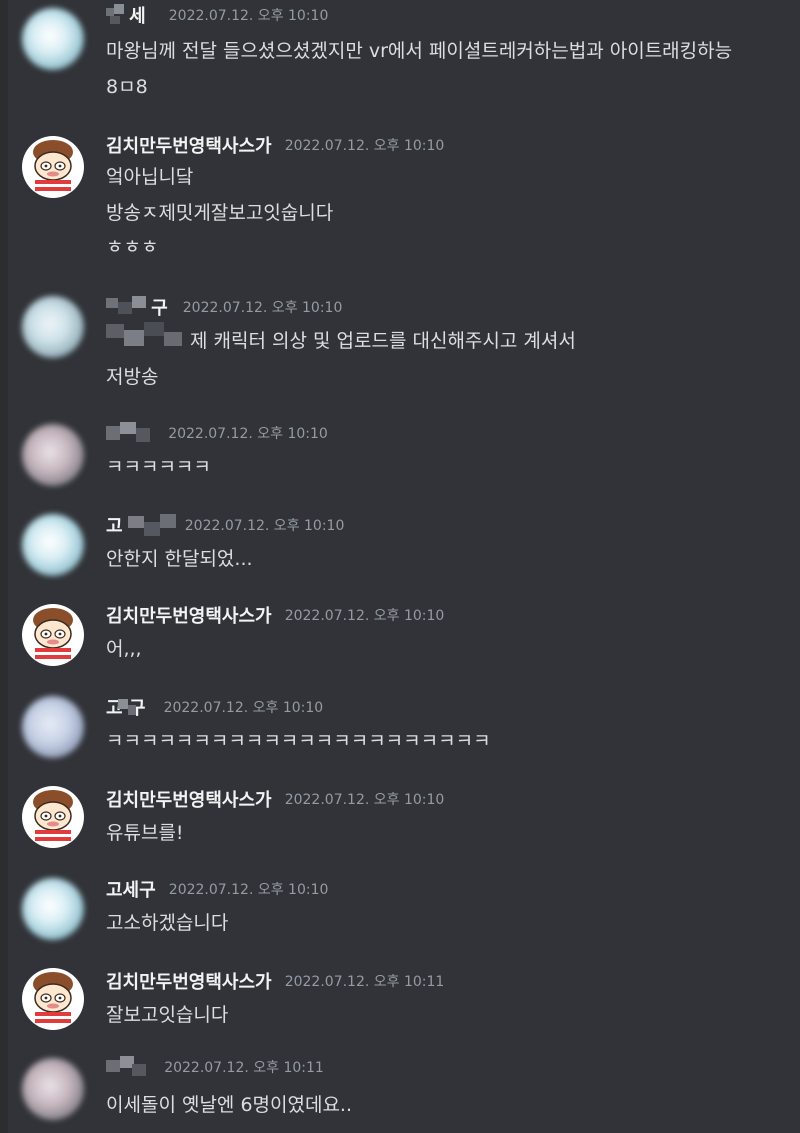  I want to click on message-text: 잘보고잇습니다, so click(167, 1015).